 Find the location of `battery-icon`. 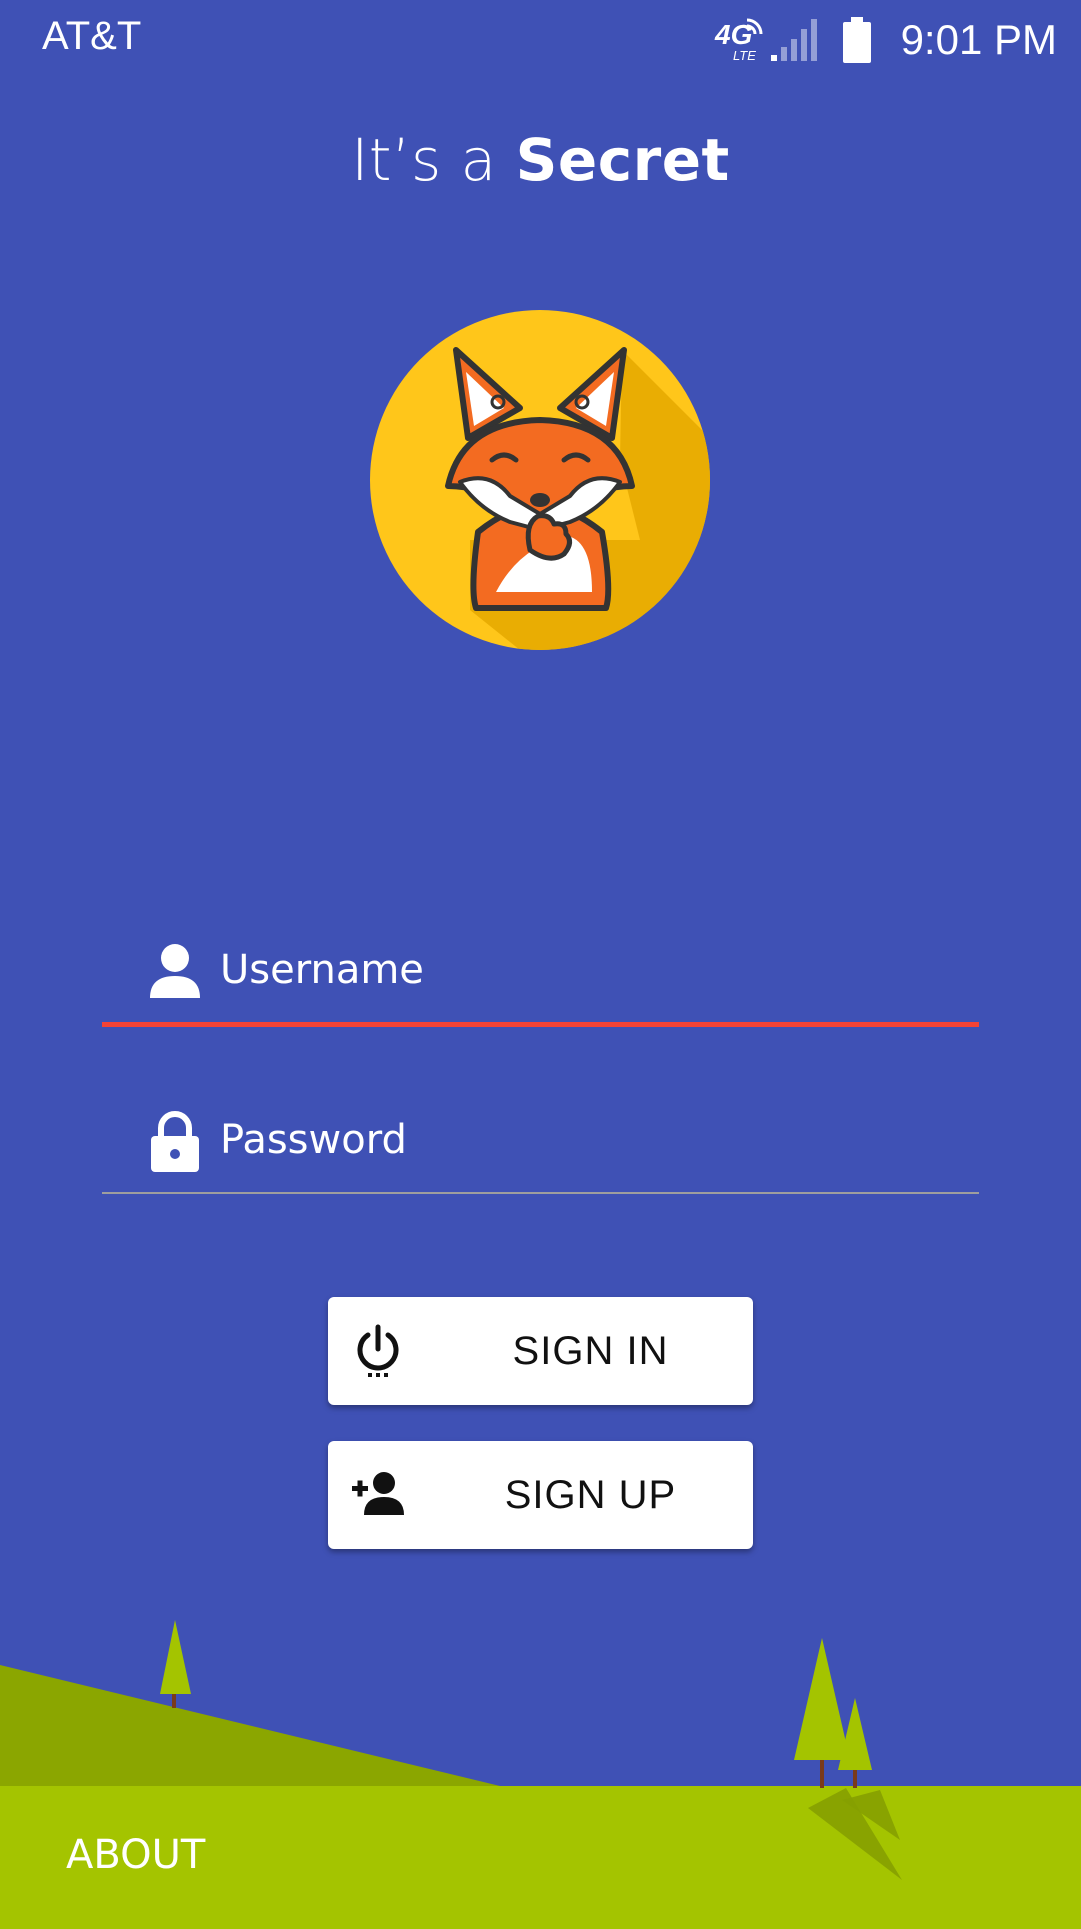

battery-icon is located at coordinates (856, 40).